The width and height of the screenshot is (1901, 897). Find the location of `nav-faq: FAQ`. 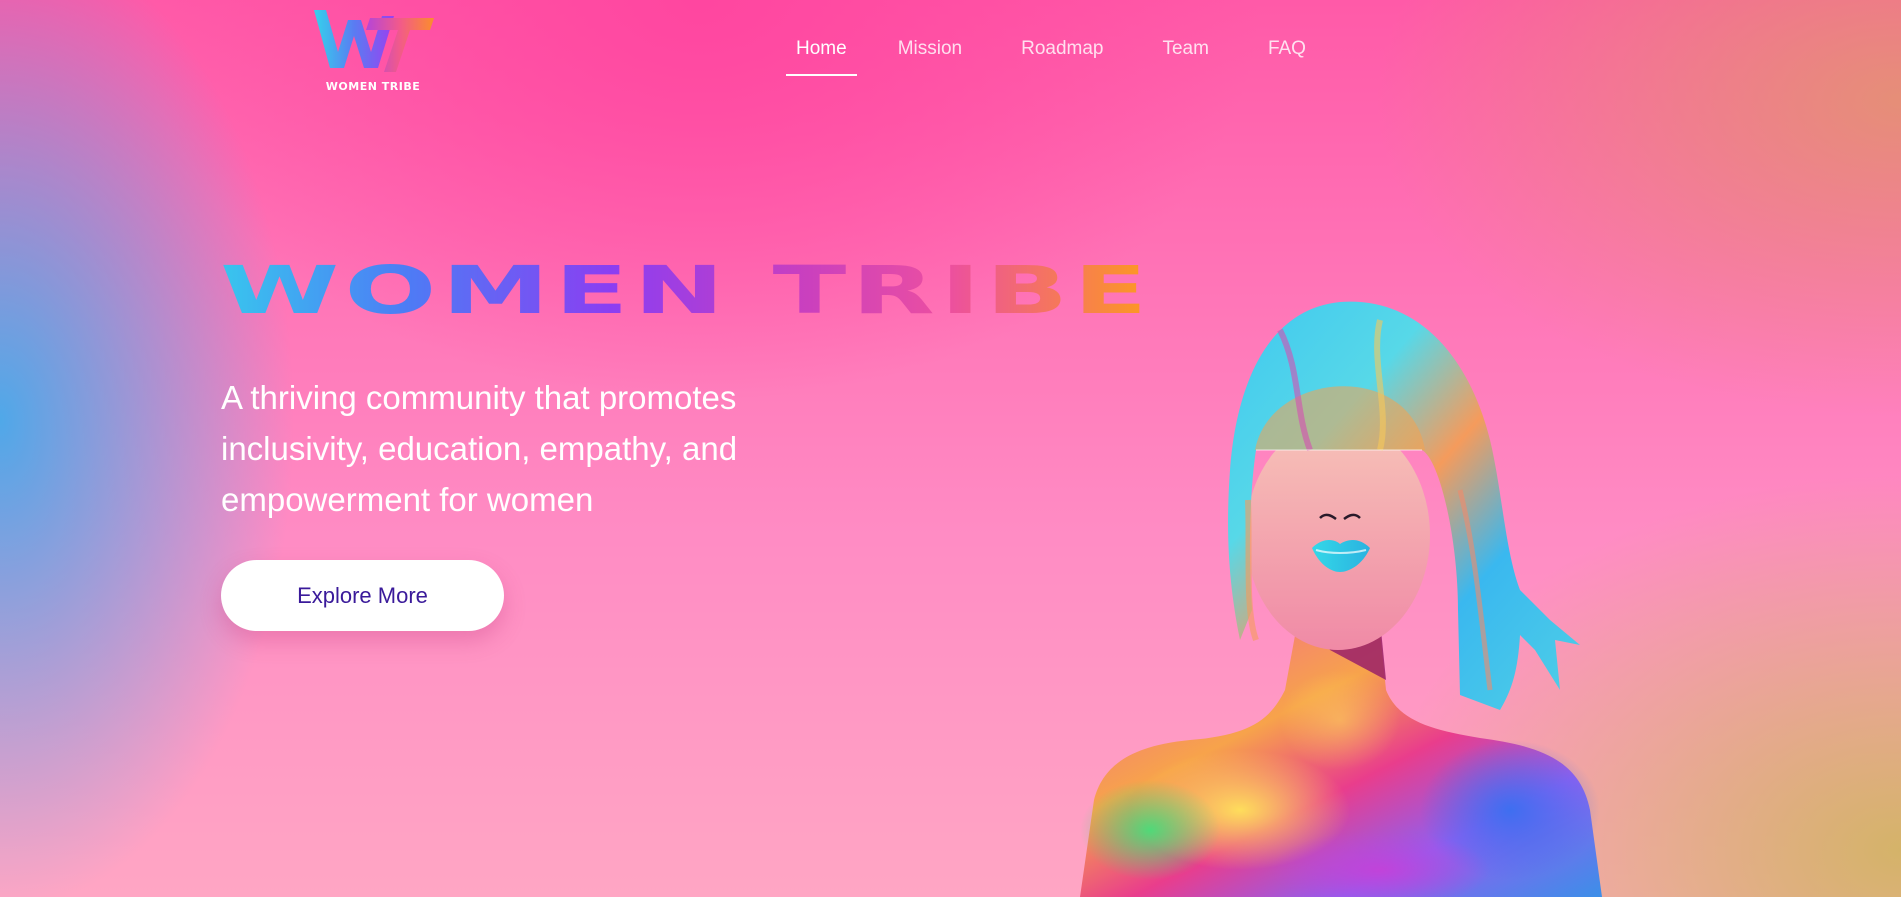

nav-faq: FAQ is located at coordinates (1287, 56).